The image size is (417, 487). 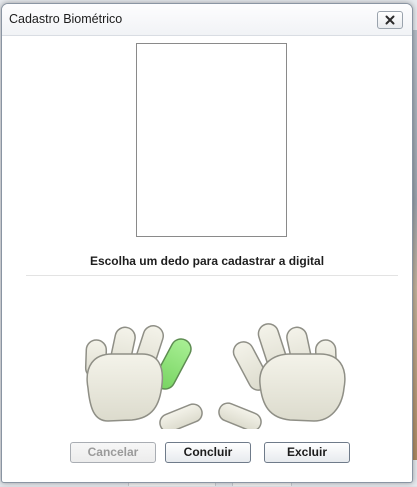 What do you see at coordinates (307, 452) in the screenshot?
I see `delete-button: Excluir` at bounding box center [307, 452].